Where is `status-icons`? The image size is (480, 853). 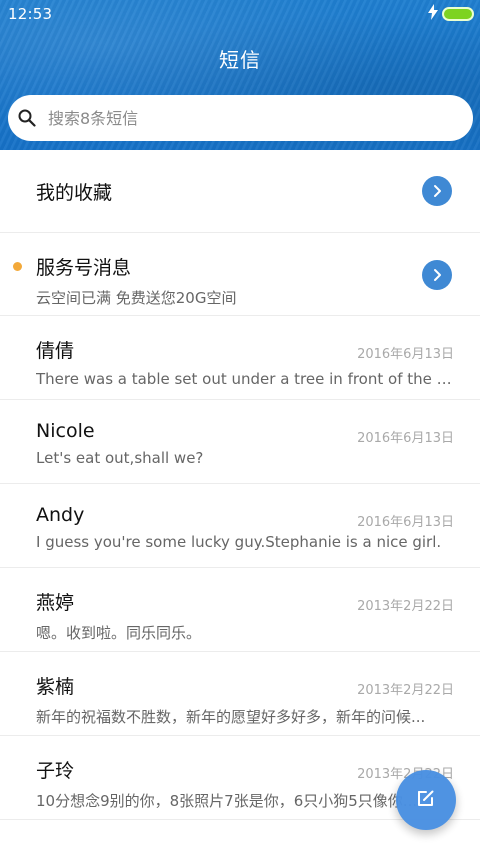
status-icons is located at coordinates (451, 14).